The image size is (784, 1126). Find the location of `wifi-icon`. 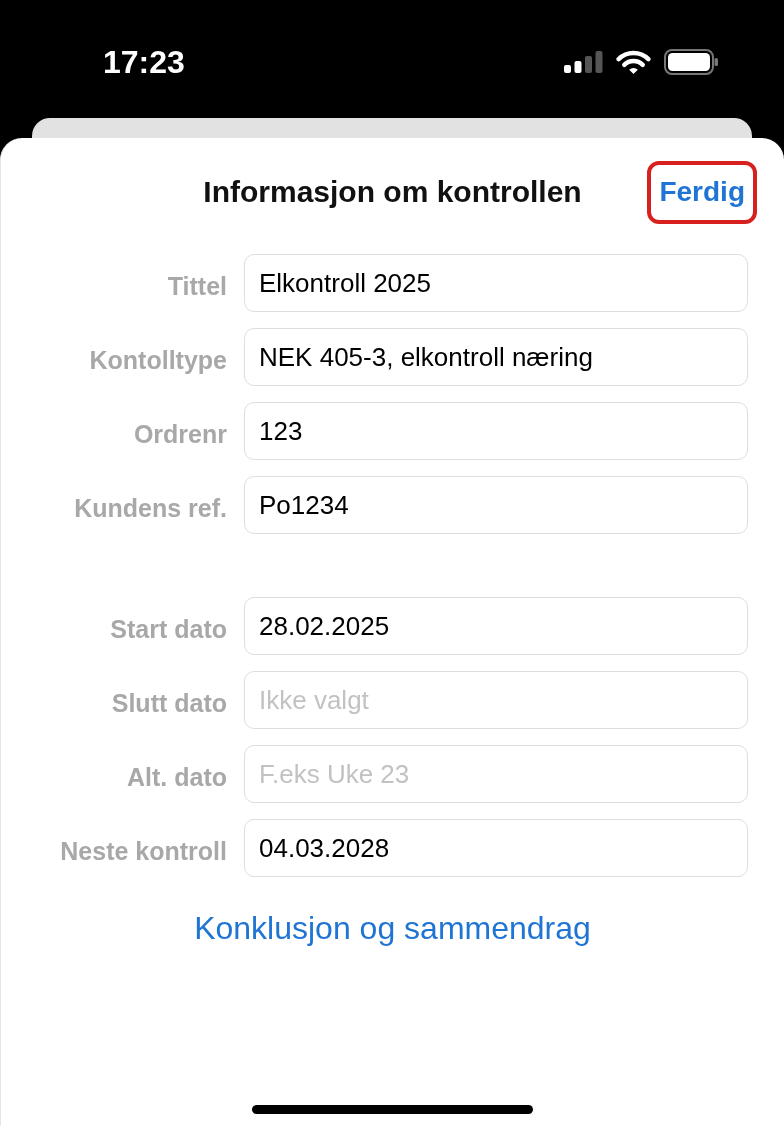

wifi-icon is located at coordinates (633, 62).